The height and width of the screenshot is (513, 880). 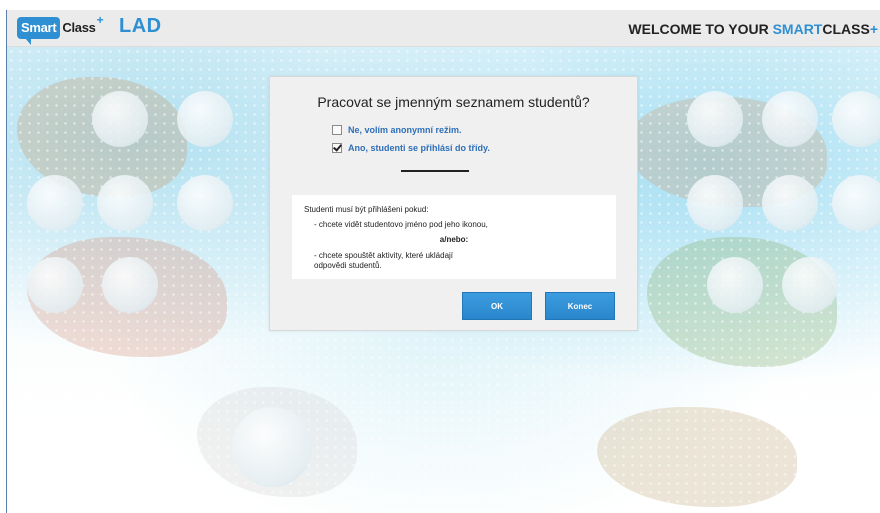 What do you see at coordinates (3, 261) in the screenshot?
I see `window-left-edge` at bounding box center [3, 261].